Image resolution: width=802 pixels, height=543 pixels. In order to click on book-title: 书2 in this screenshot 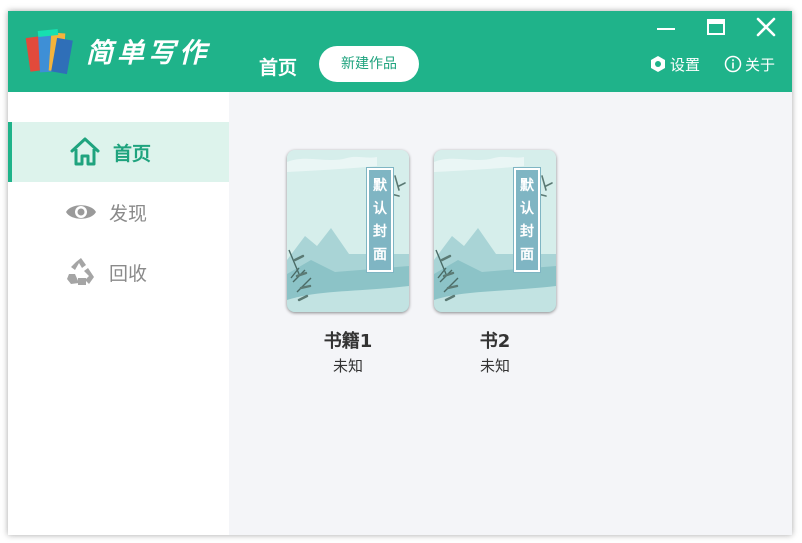, I will do `click(495, 341)`.